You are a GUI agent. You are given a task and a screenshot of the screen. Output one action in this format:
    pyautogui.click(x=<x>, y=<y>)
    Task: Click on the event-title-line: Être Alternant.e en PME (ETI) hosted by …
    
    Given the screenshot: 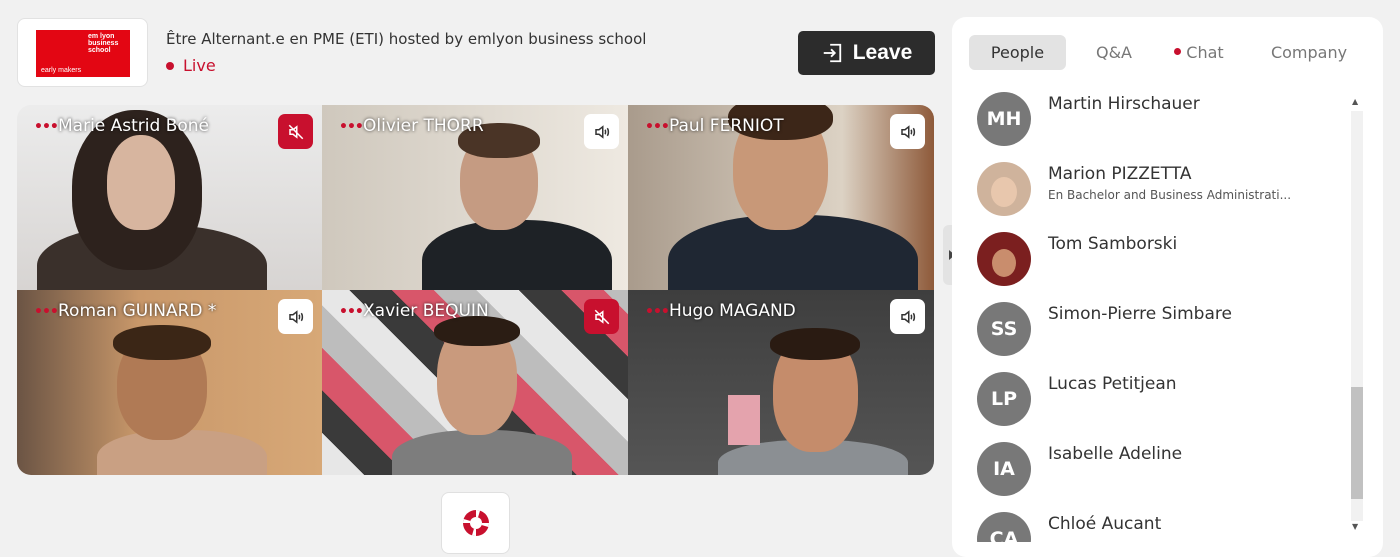 What is the action you would take?
    pyautogui.click(x=406, y=39)
    